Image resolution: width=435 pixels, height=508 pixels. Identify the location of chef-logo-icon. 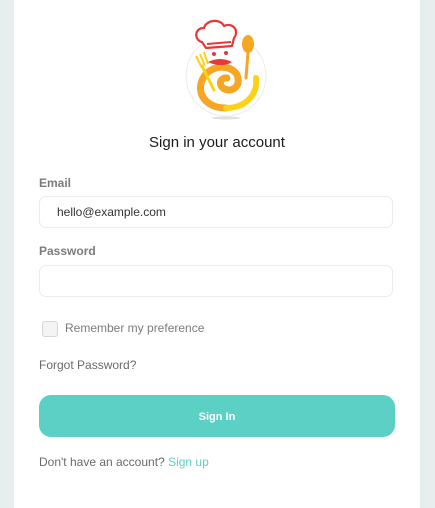
(226, 68).